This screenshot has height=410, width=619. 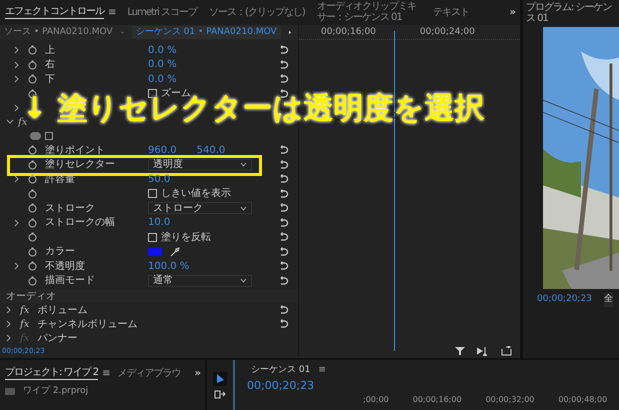 What do you see at coordinates (31, 296) in the screenshot?
I see `section-header: オーディオ` at bounding box center [31, 296].